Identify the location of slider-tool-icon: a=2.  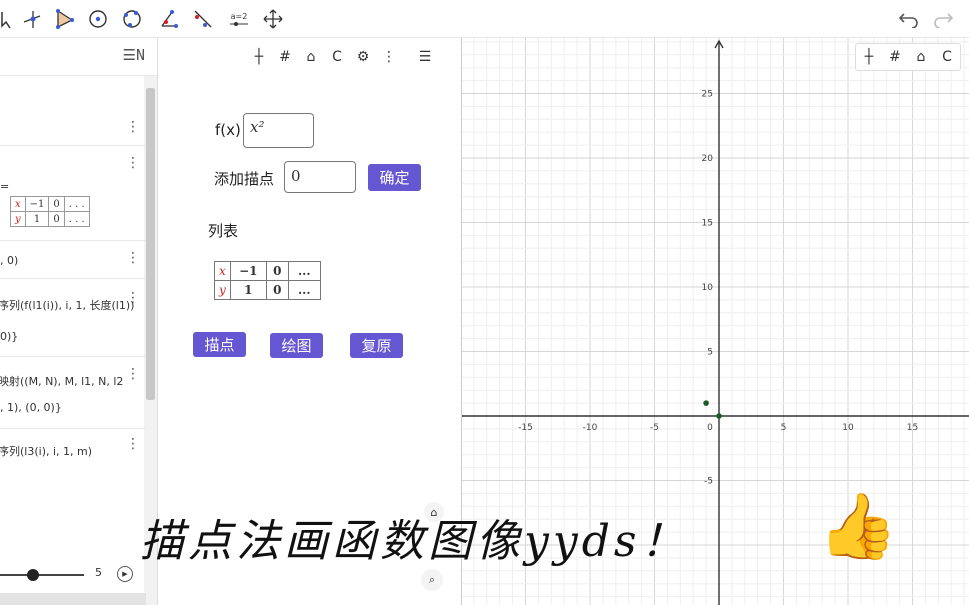
(239, 19).